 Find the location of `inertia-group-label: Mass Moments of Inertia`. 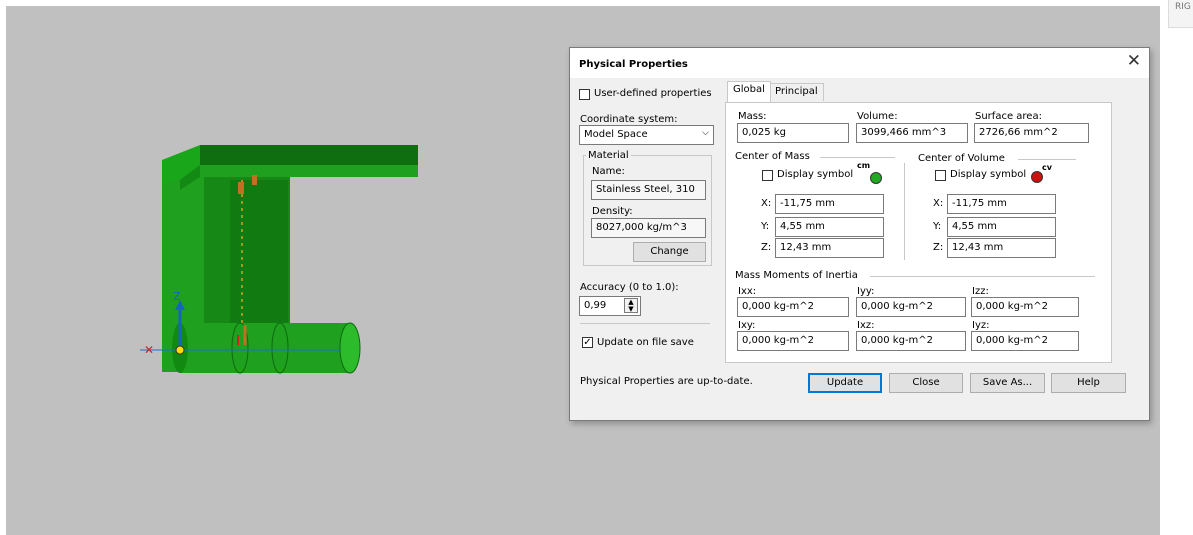

inertia-group-label: Mass Moments of Inertia is located at coordinates (796, 275).